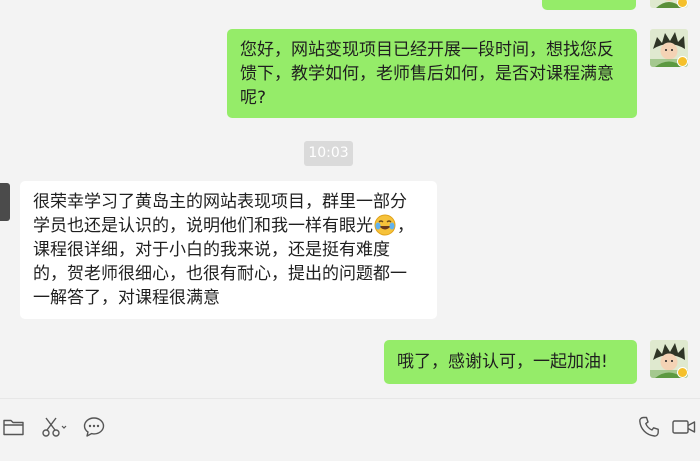 This screenshot has width=700, height=461. I want to click on folder-icon, so click(14, 427).